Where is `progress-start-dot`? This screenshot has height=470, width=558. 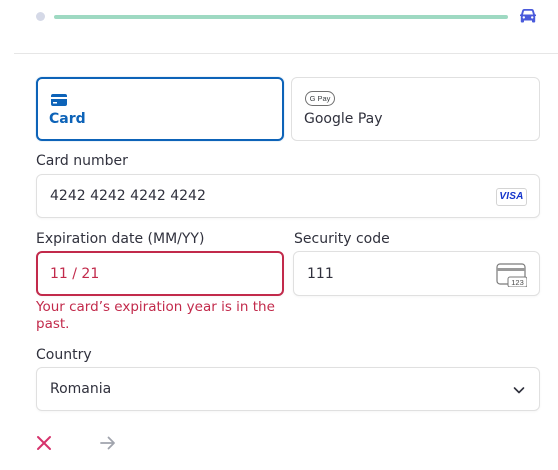 progress-start-dot is located at coordinates (40, 16).